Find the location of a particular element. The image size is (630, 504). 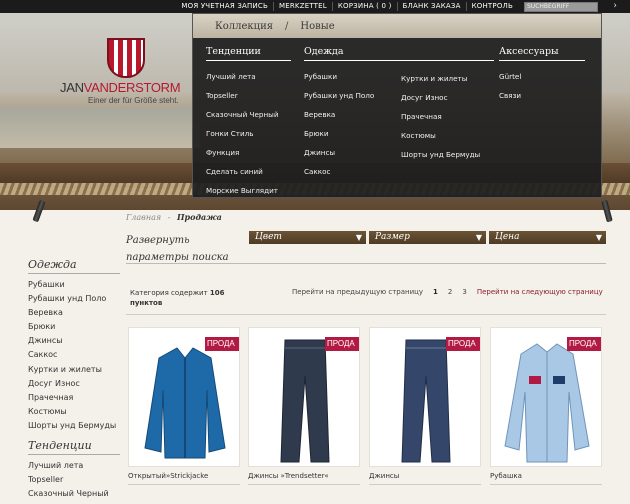

menu-col-accessories: Аксессуары Gürtel Связи is located at coordinates (542, 75).